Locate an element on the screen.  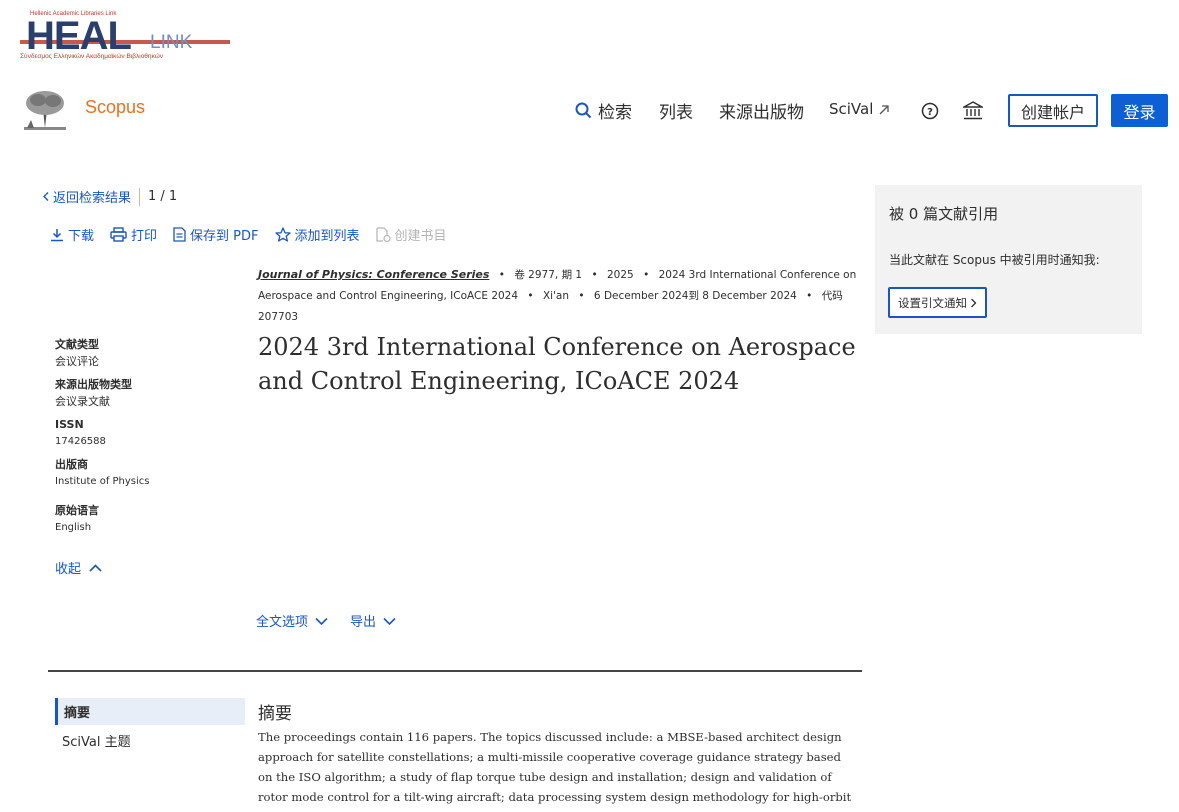
back-to-results-link: 返回检索结果 is located at coordinates (86, 196).